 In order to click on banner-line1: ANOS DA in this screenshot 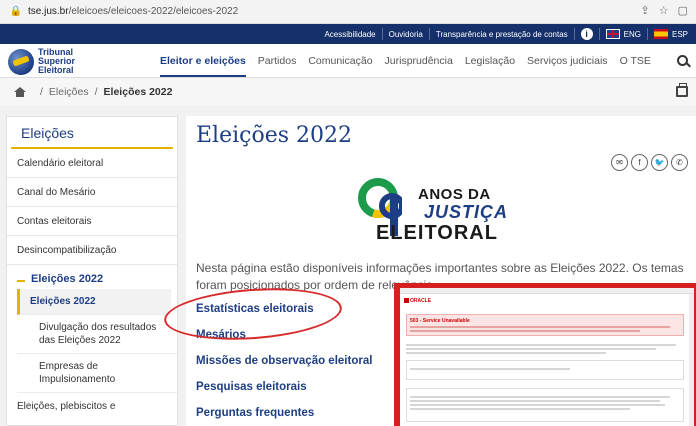, I will do `click(454, 194)`.